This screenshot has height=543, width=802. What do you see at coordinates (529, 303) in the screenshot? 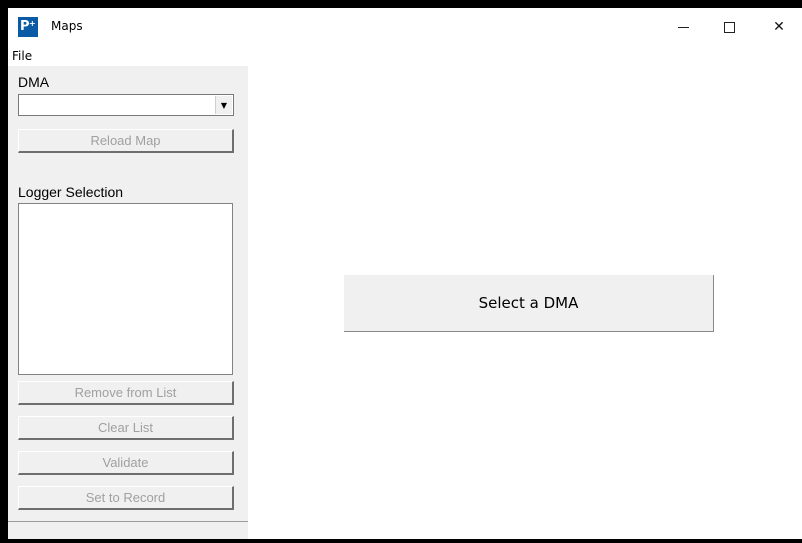
I see `select-dma-button: Select a DMA` at bounding box center [529, 303].